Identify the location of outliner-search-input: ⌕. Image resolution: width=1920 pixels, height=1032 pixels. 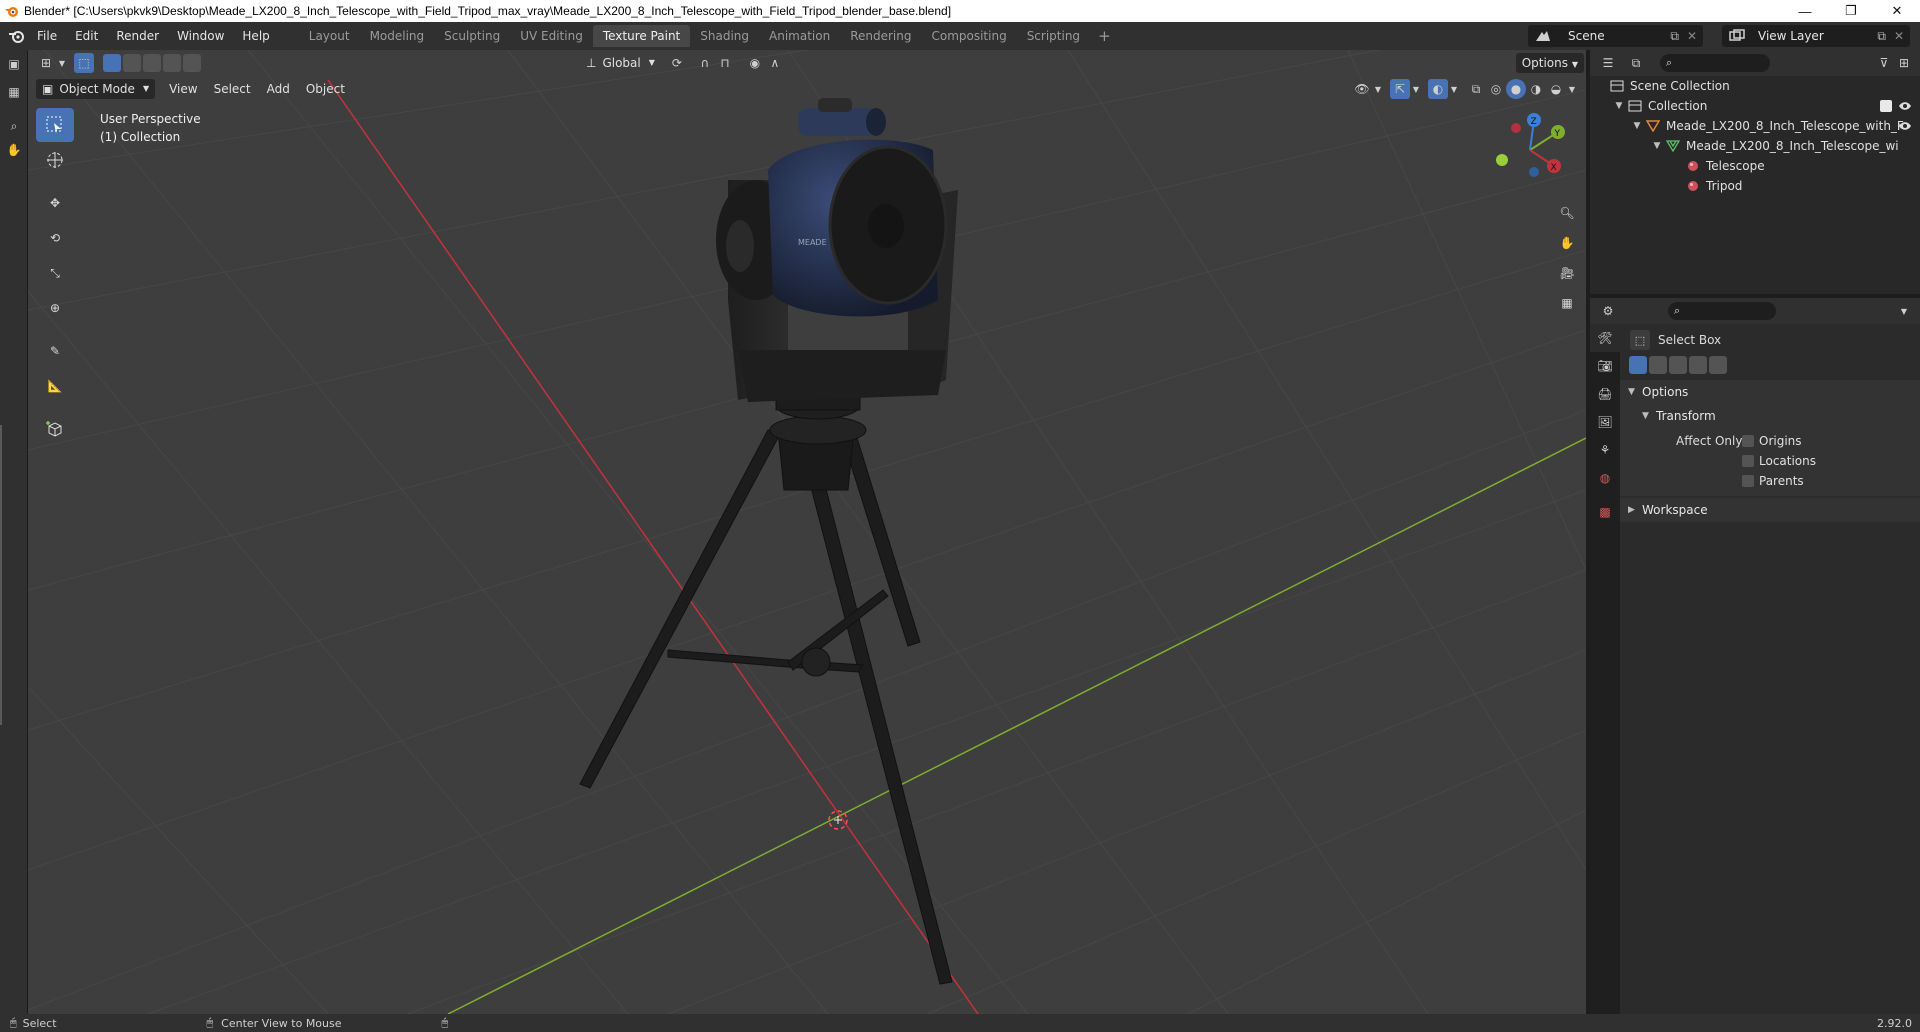
(1715, 63).